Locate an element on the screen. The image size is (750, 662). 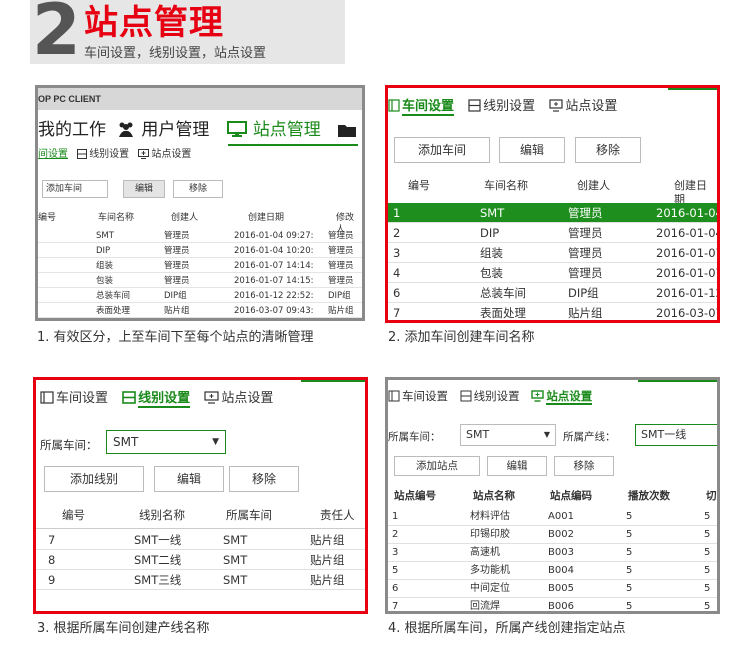
table-row: 4 包装 管理员 2016-01-07 is located at coordinates (552, 273).